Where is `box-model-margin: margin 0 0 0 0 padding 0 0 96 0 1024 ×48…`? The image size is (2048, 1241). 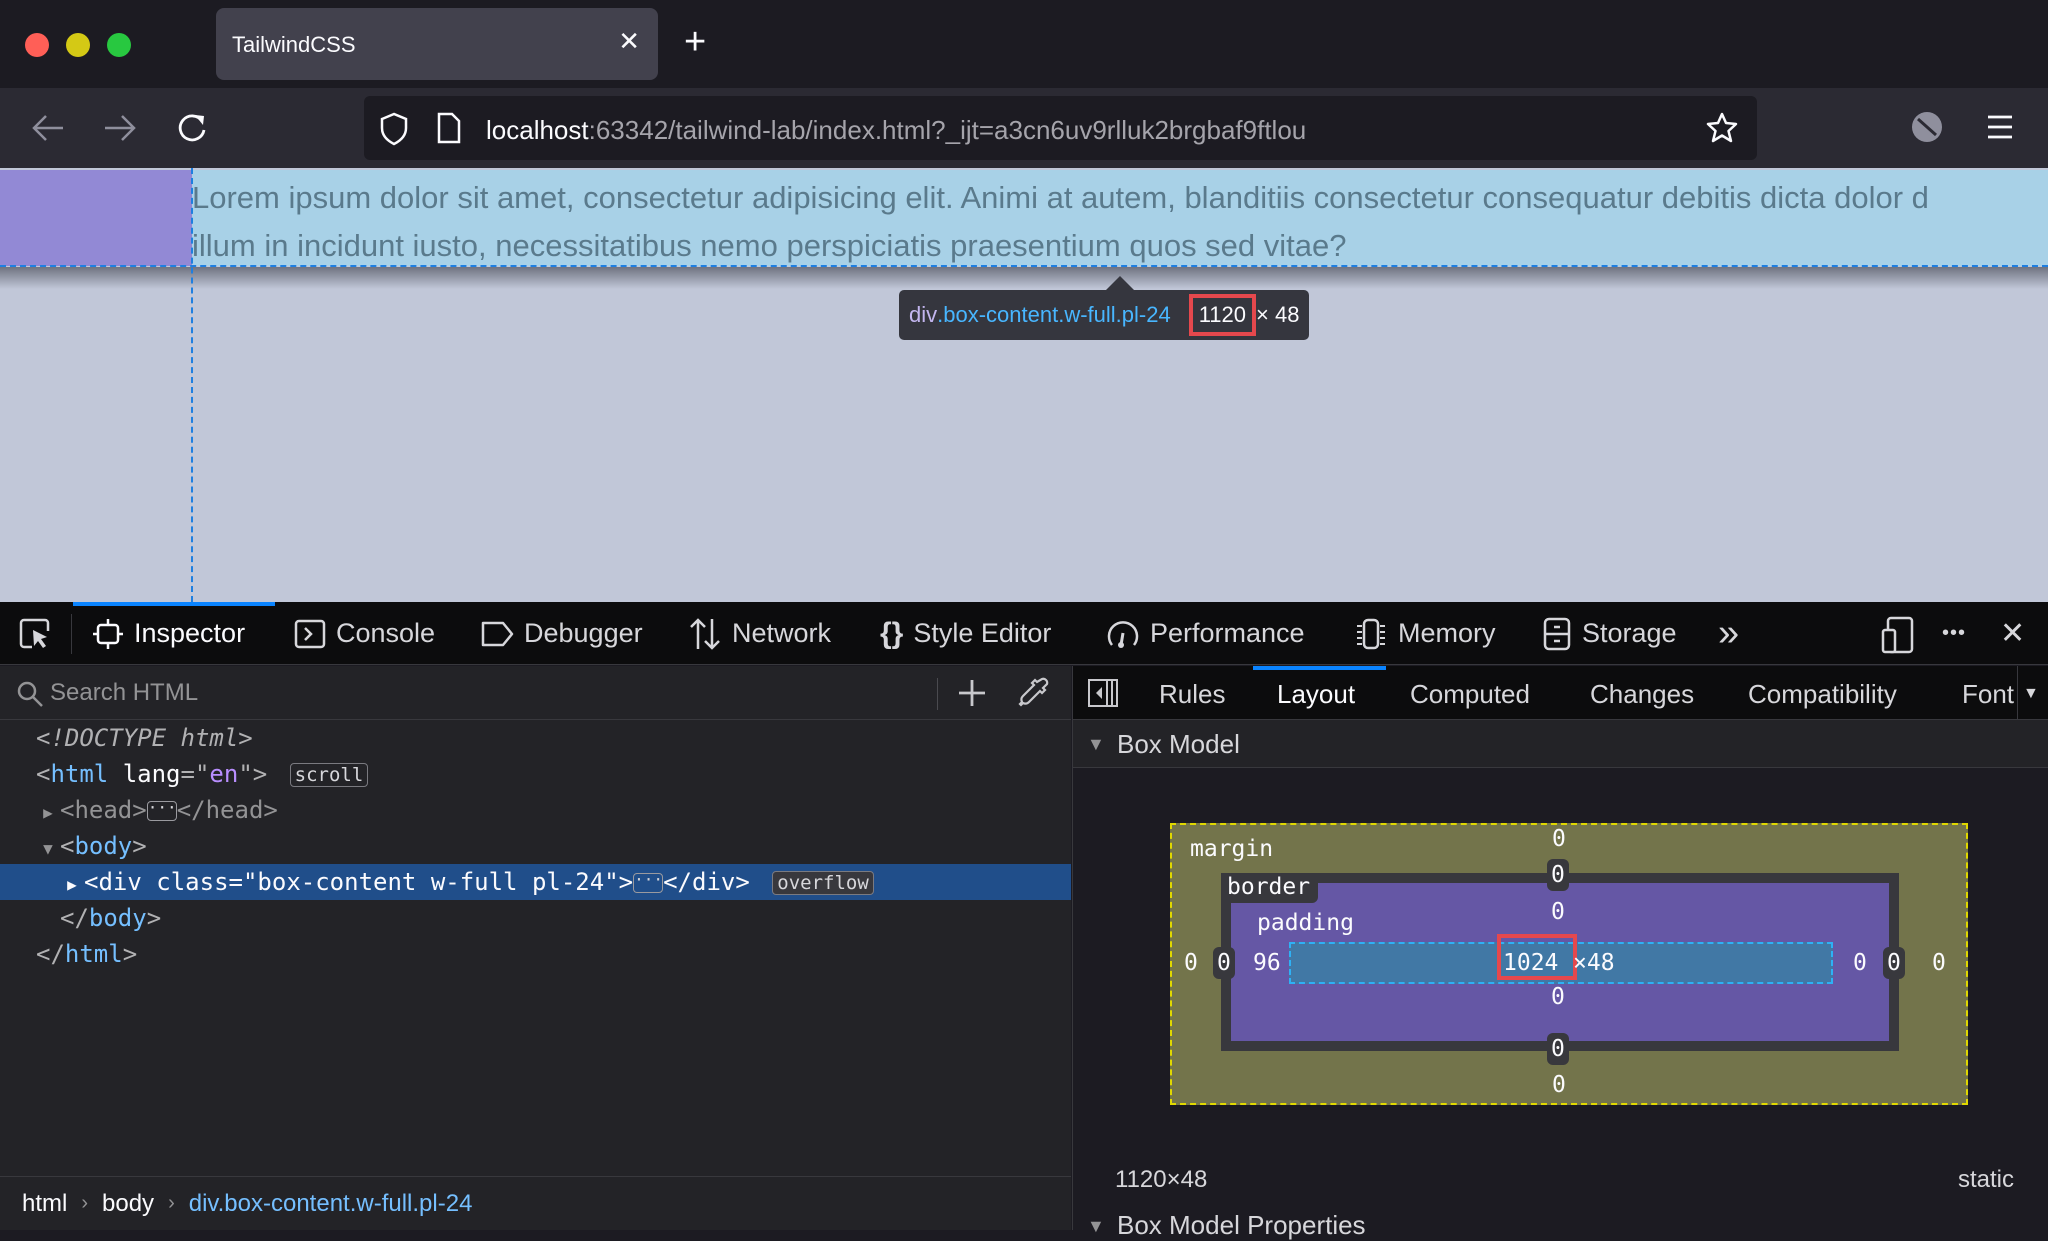
box-model-margin: margin 0 0 0 0 padding 0 0 96 0 1024 ×48… is located at coordinates (1569, 964).